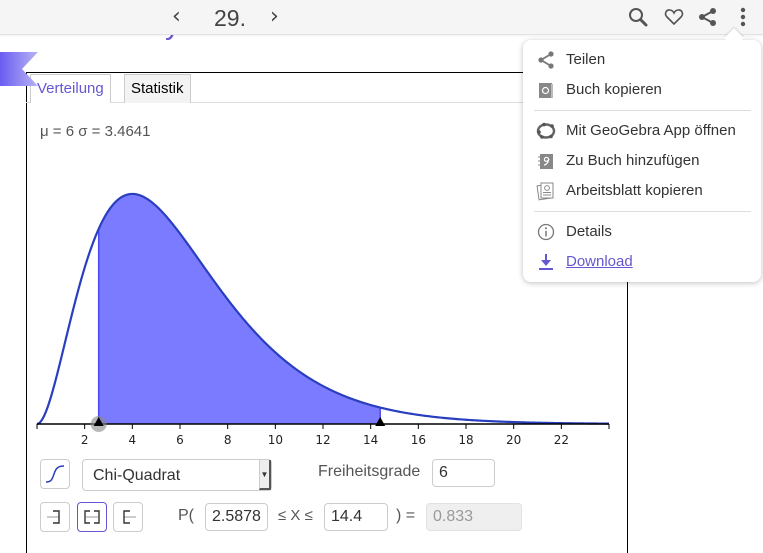 This screenshot has height=553, width=763. Describe the element at coordinates (70, 88) in the screenshot. I see `tab-verteilung: Verteilung` at that location.